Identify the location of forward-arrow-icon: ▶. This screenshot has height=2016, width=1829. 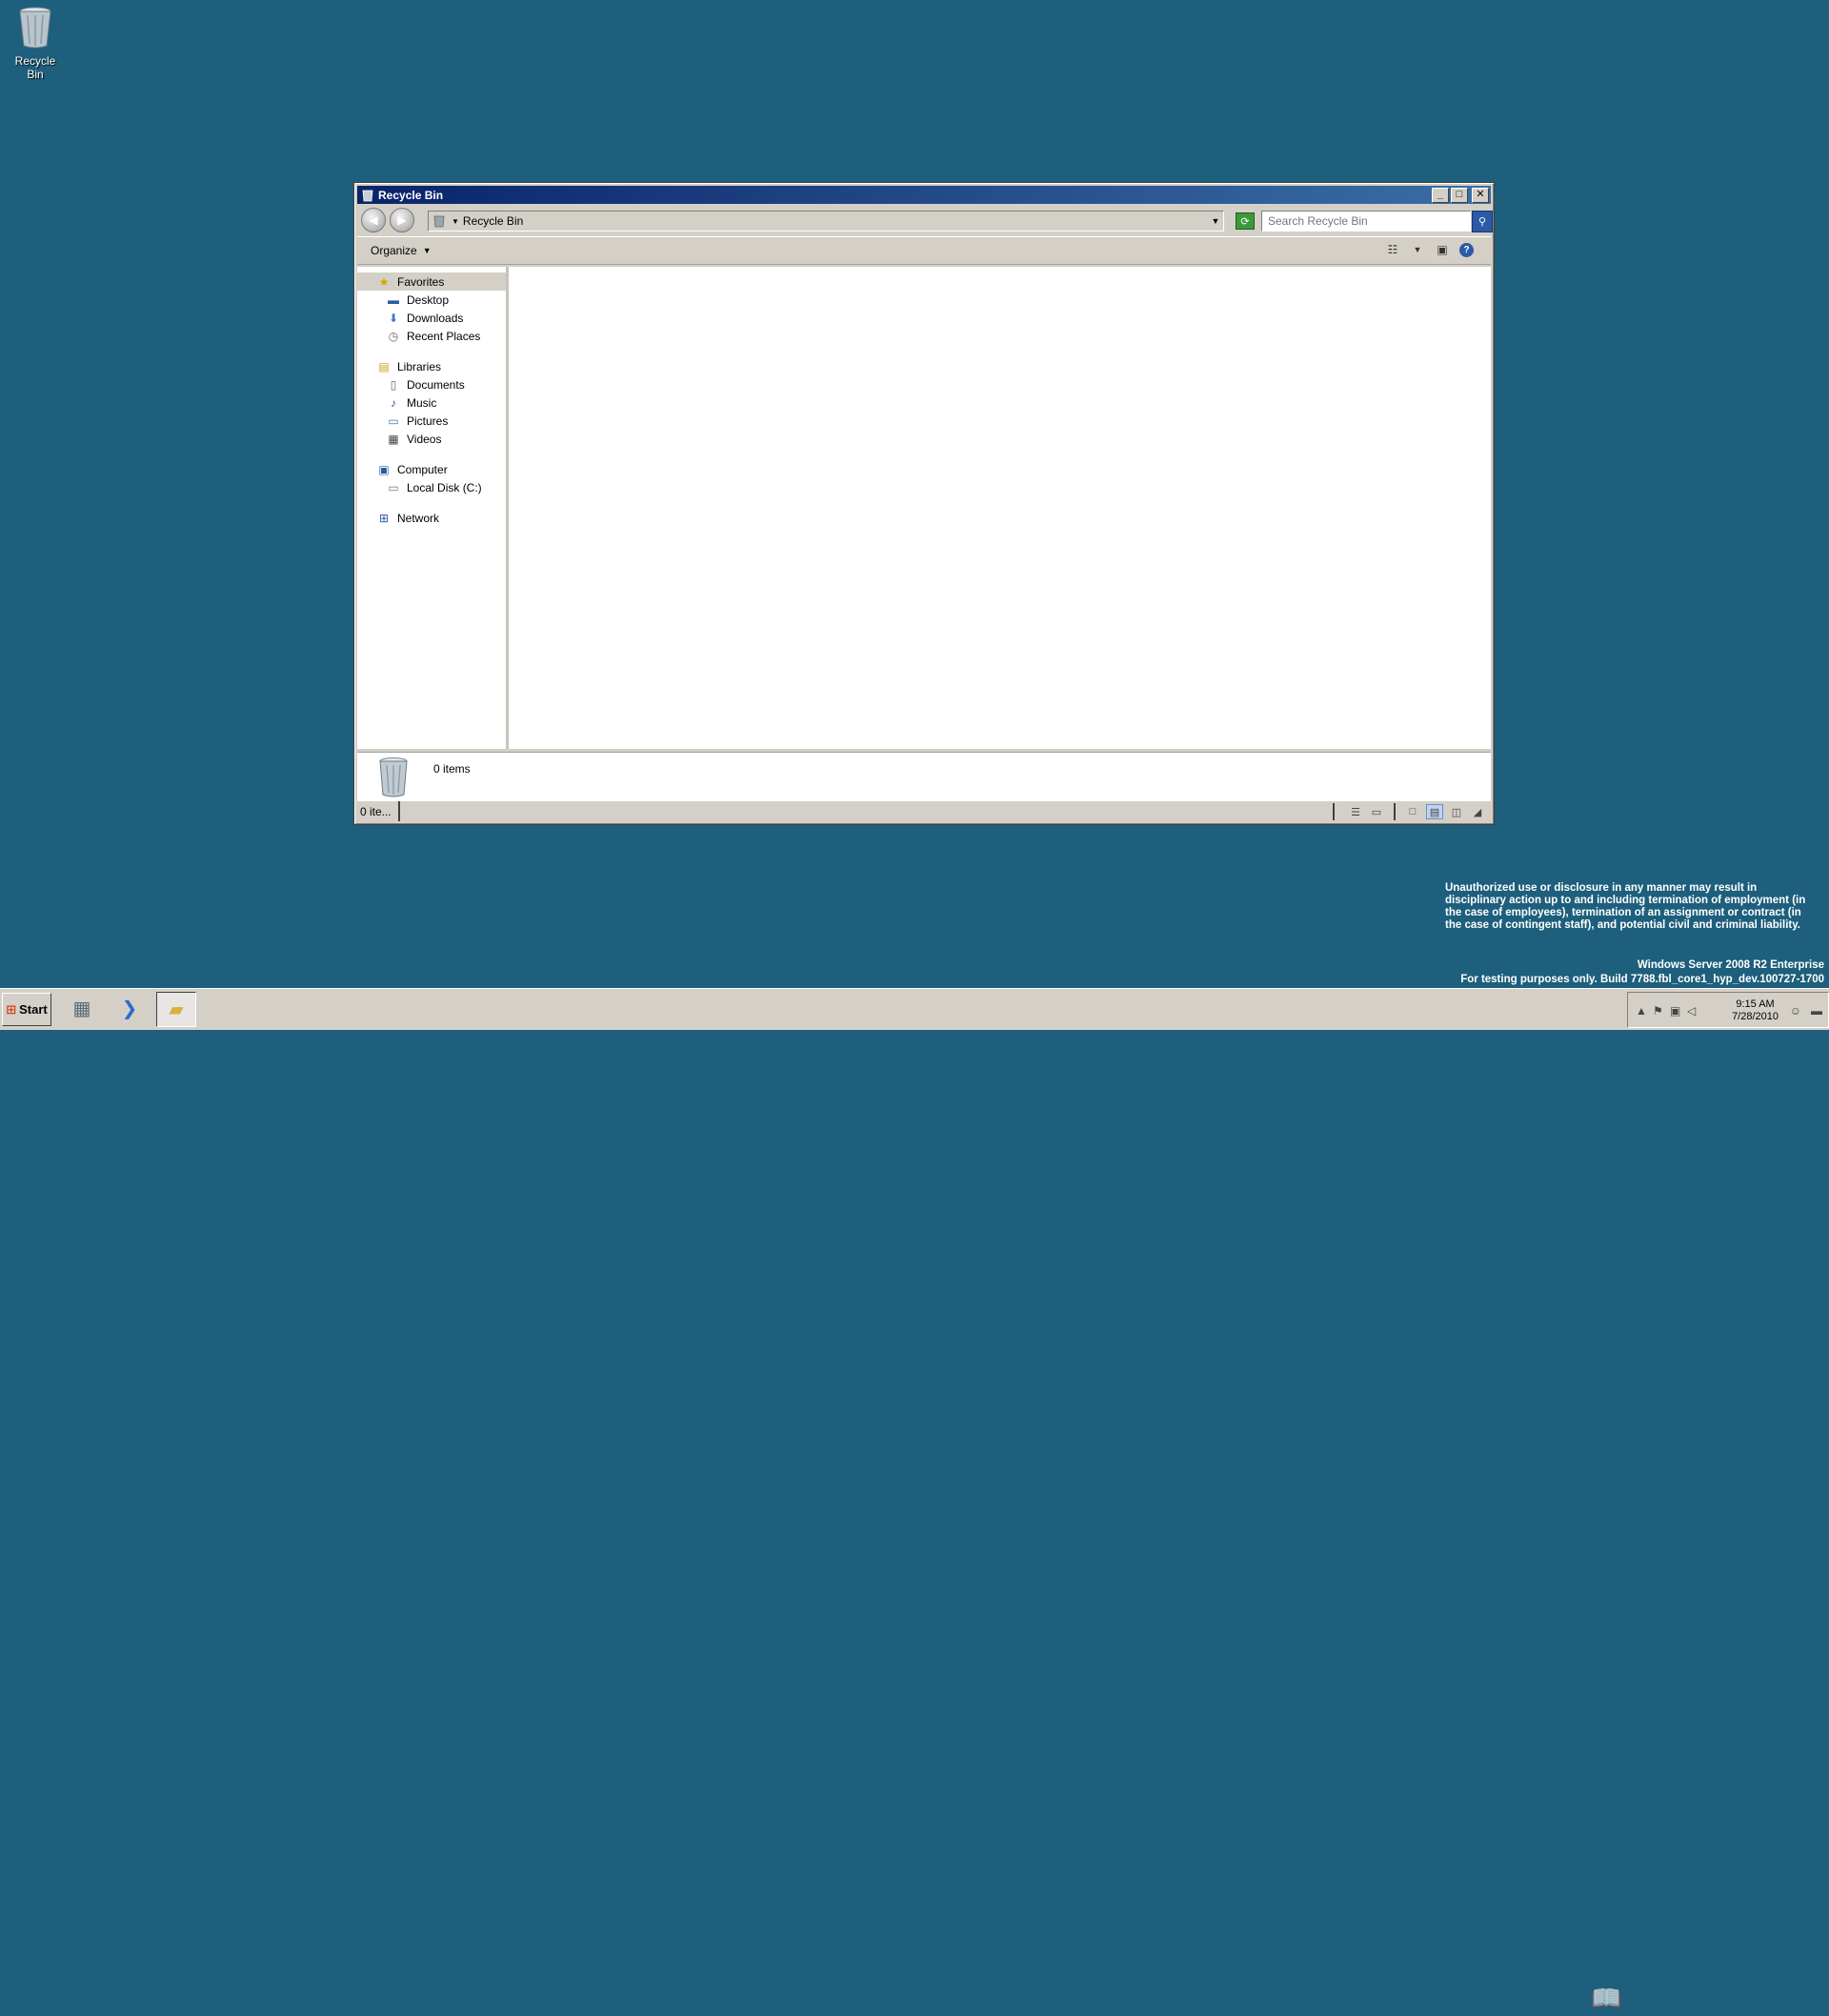
(402, 220).